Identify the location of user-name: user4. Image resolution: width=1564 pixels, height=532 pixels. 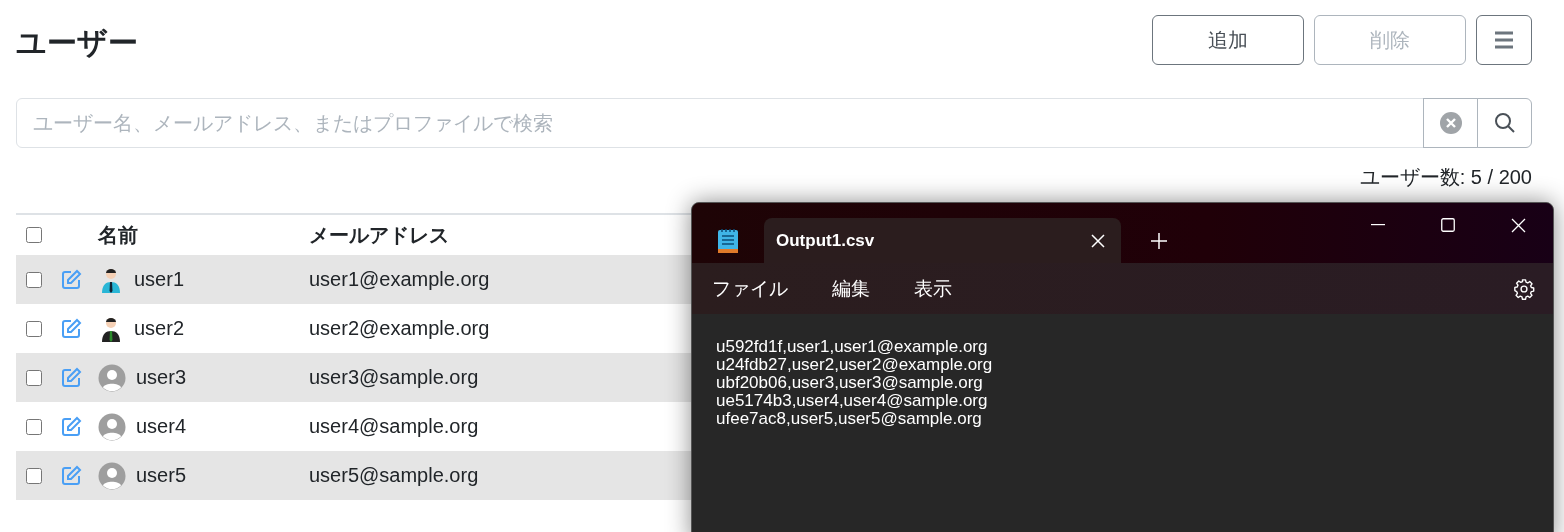
(161, 426).